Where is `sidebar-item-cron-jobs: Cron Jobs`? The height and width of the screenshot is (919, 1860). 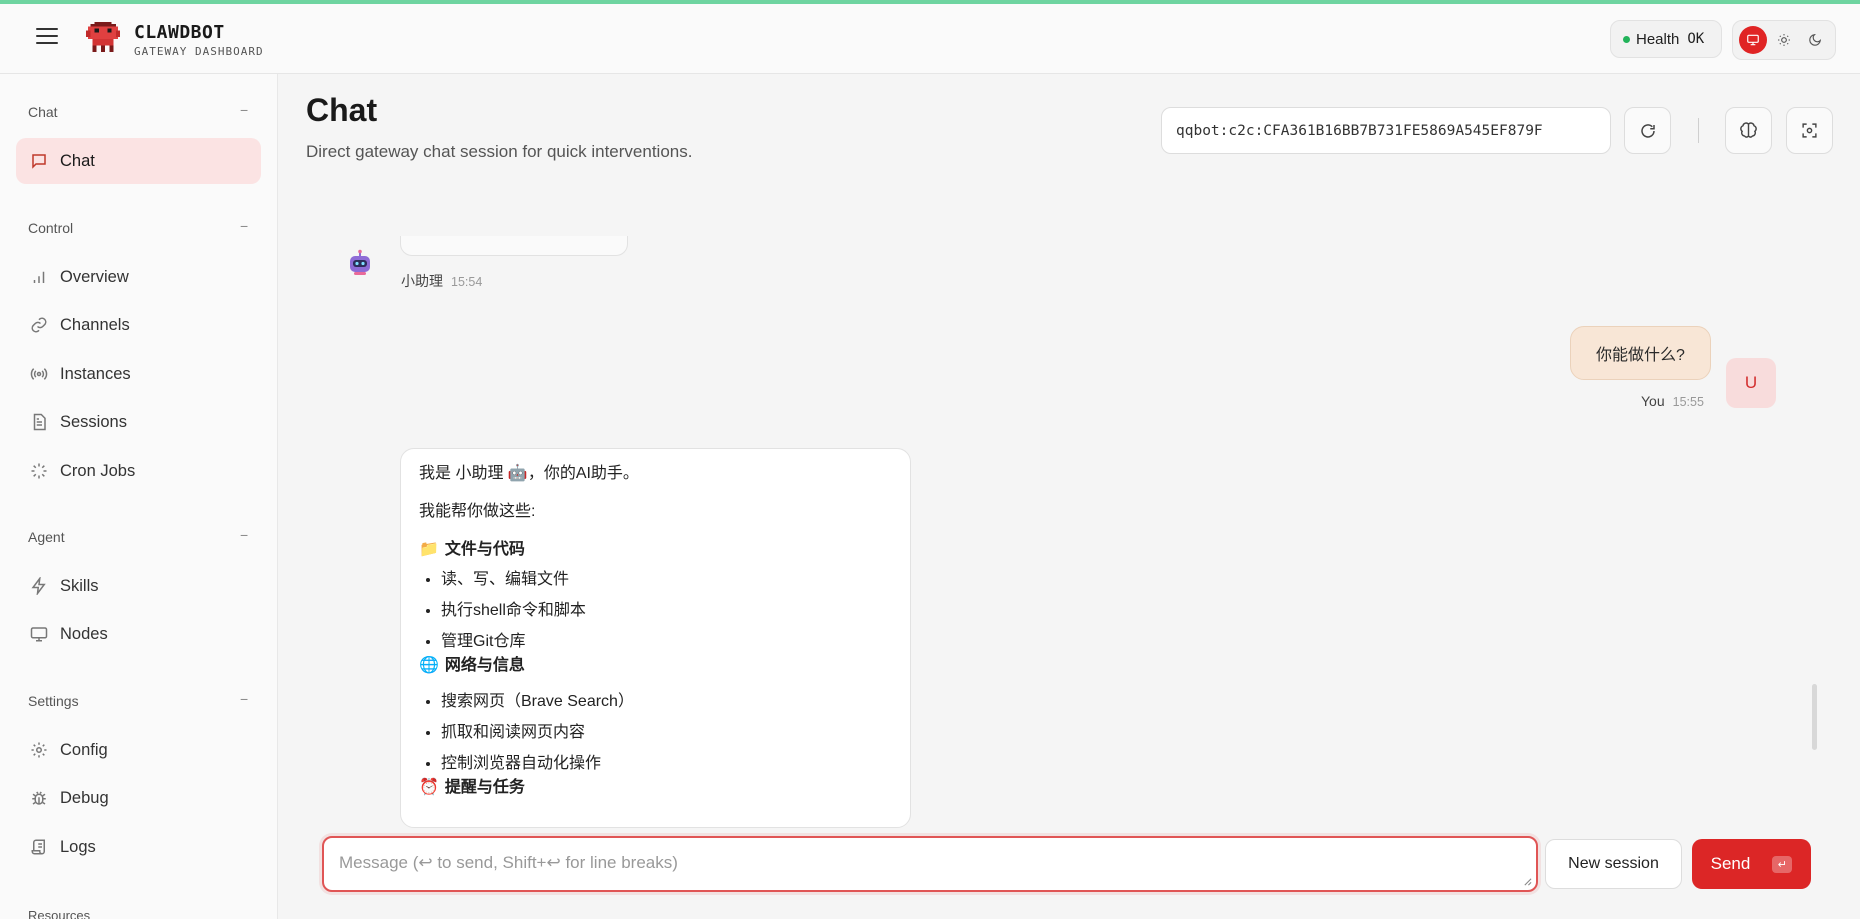 sidebar-item-cron-jobs: Cron Jobs is located at coordinates (138, 471).